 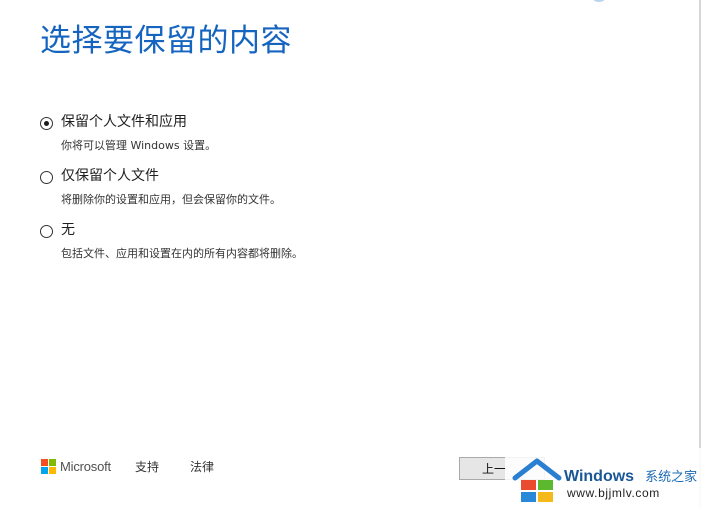 I want to click on option-description: 将删除你的设置和应用，但会保留你的文件。, so click(x=171, y=199).